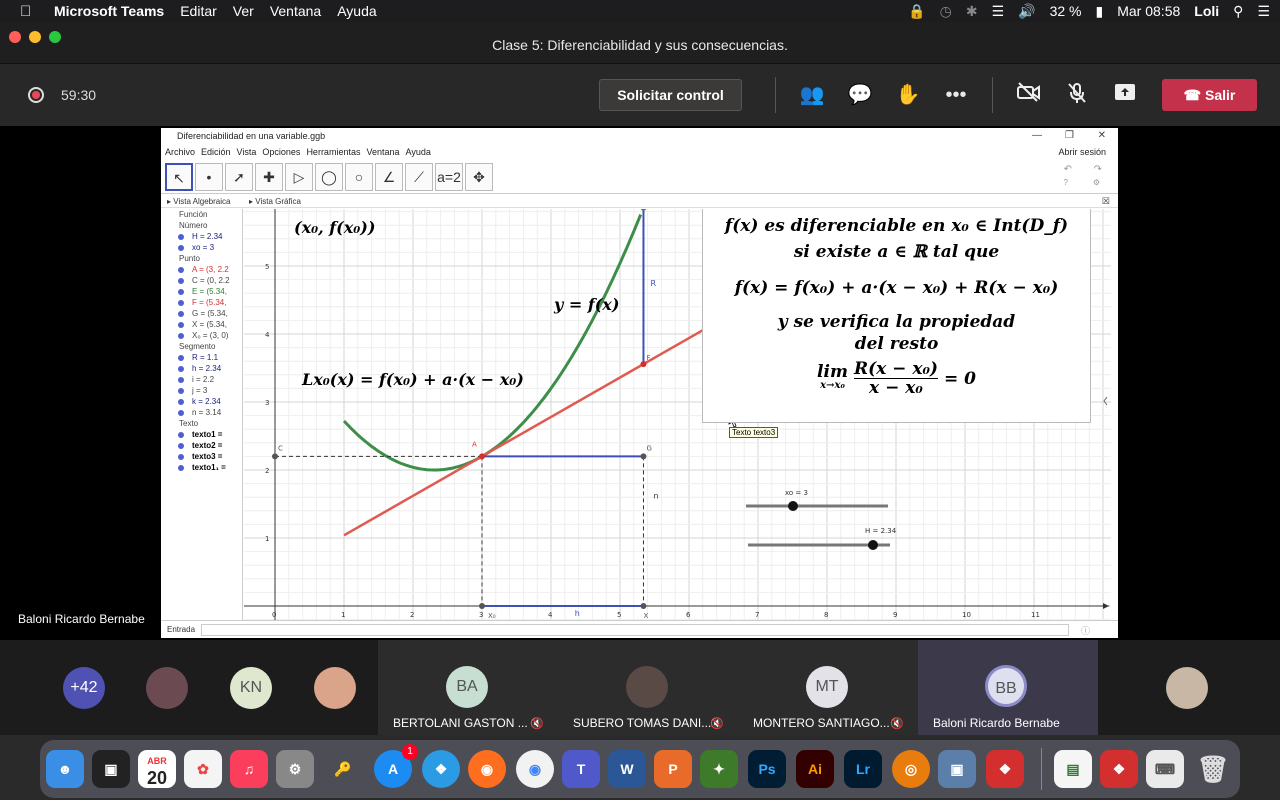  I want to click on music-icon: ♫, so click(249, 769).